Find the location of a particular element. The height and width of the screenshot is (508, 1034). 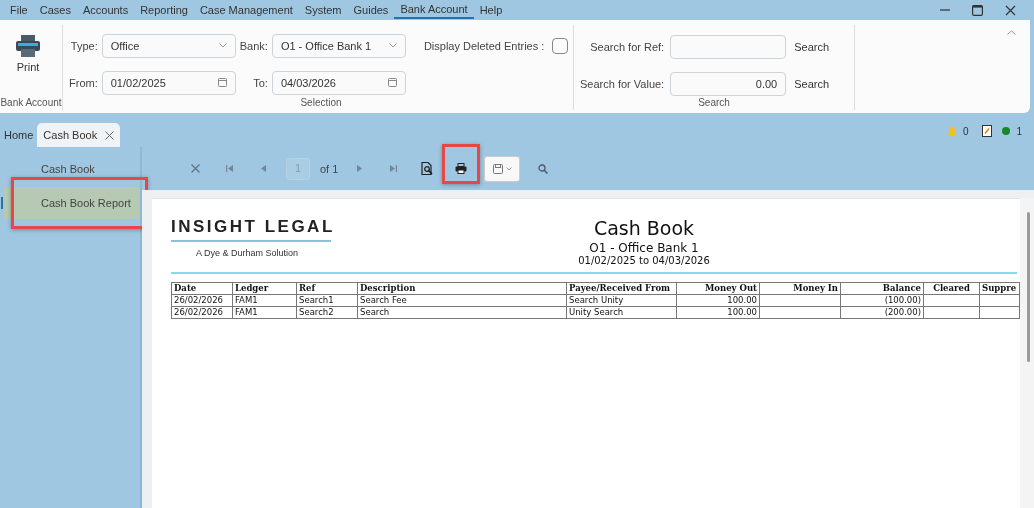

status-dot-icon is located at coordinates (1006, 131).